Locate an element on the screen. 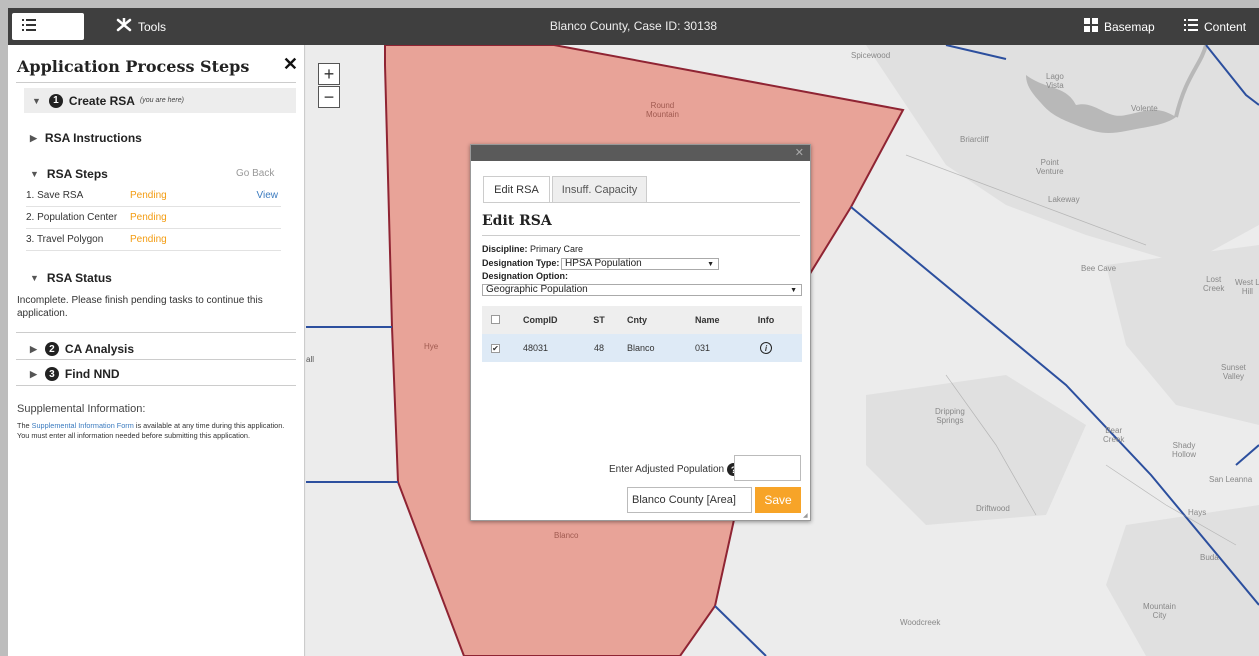 This screenshot has width=1259, height=656. step-row: 2. Population Center Pending is located at coordinates (153, 218).